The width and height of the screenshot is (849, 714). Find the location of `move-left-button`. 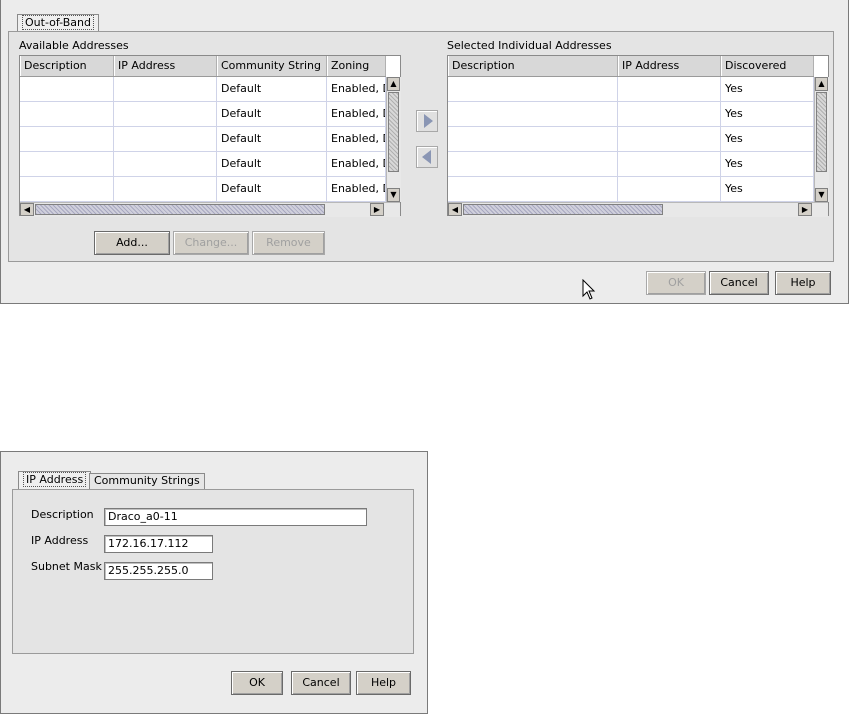

move-left-button is located at coordinates (427, 157).